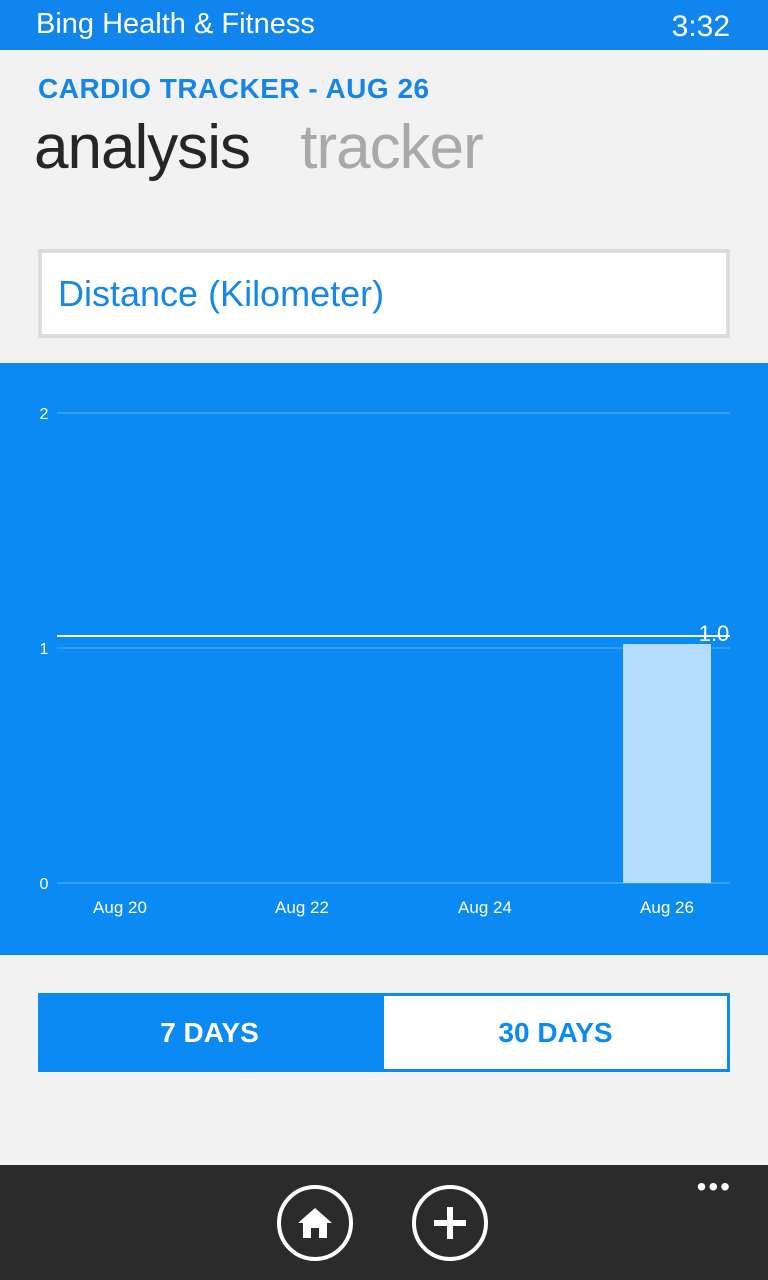 The width and height of the screenshot is (768, 1280). I want to click on home-icon, so click(315, 1223).